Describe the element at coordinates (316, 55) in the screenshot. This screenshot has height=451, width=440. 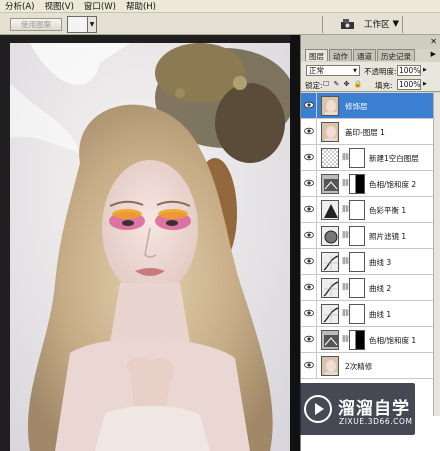
I see `tab-layers: 图层` at that location.